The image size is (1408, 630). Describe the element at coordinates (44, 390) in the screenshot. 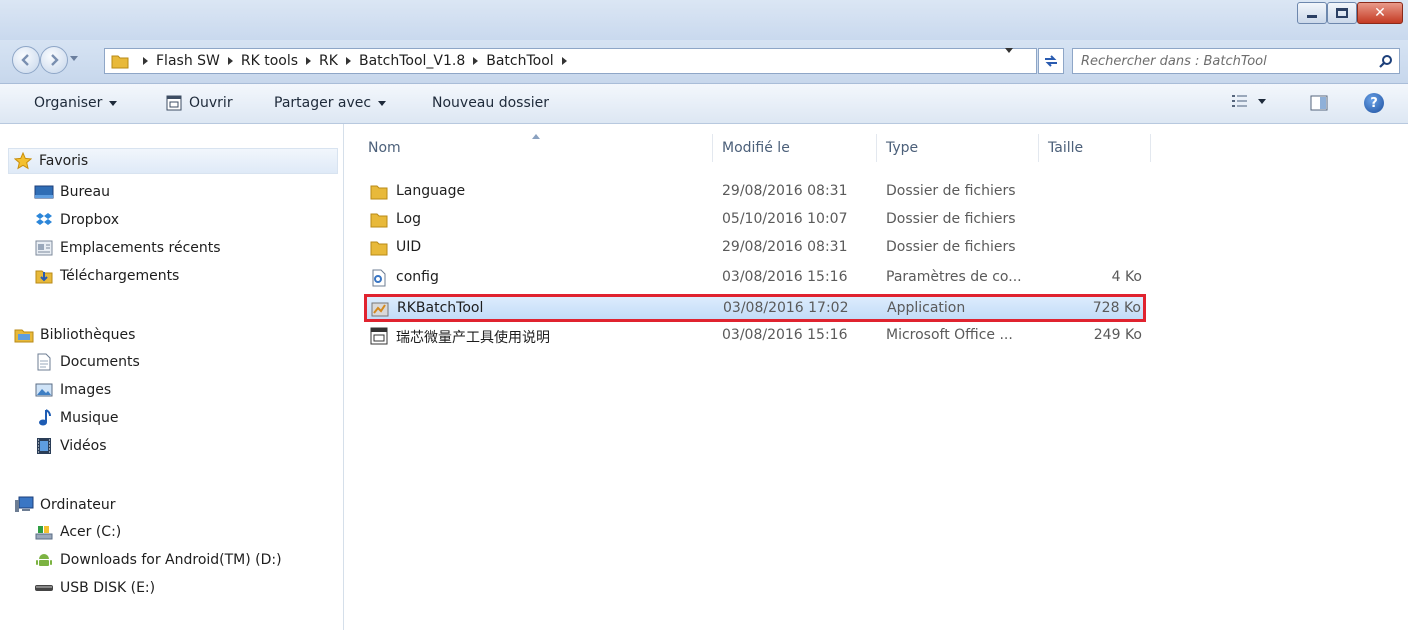

I see `images-icon` at that location.